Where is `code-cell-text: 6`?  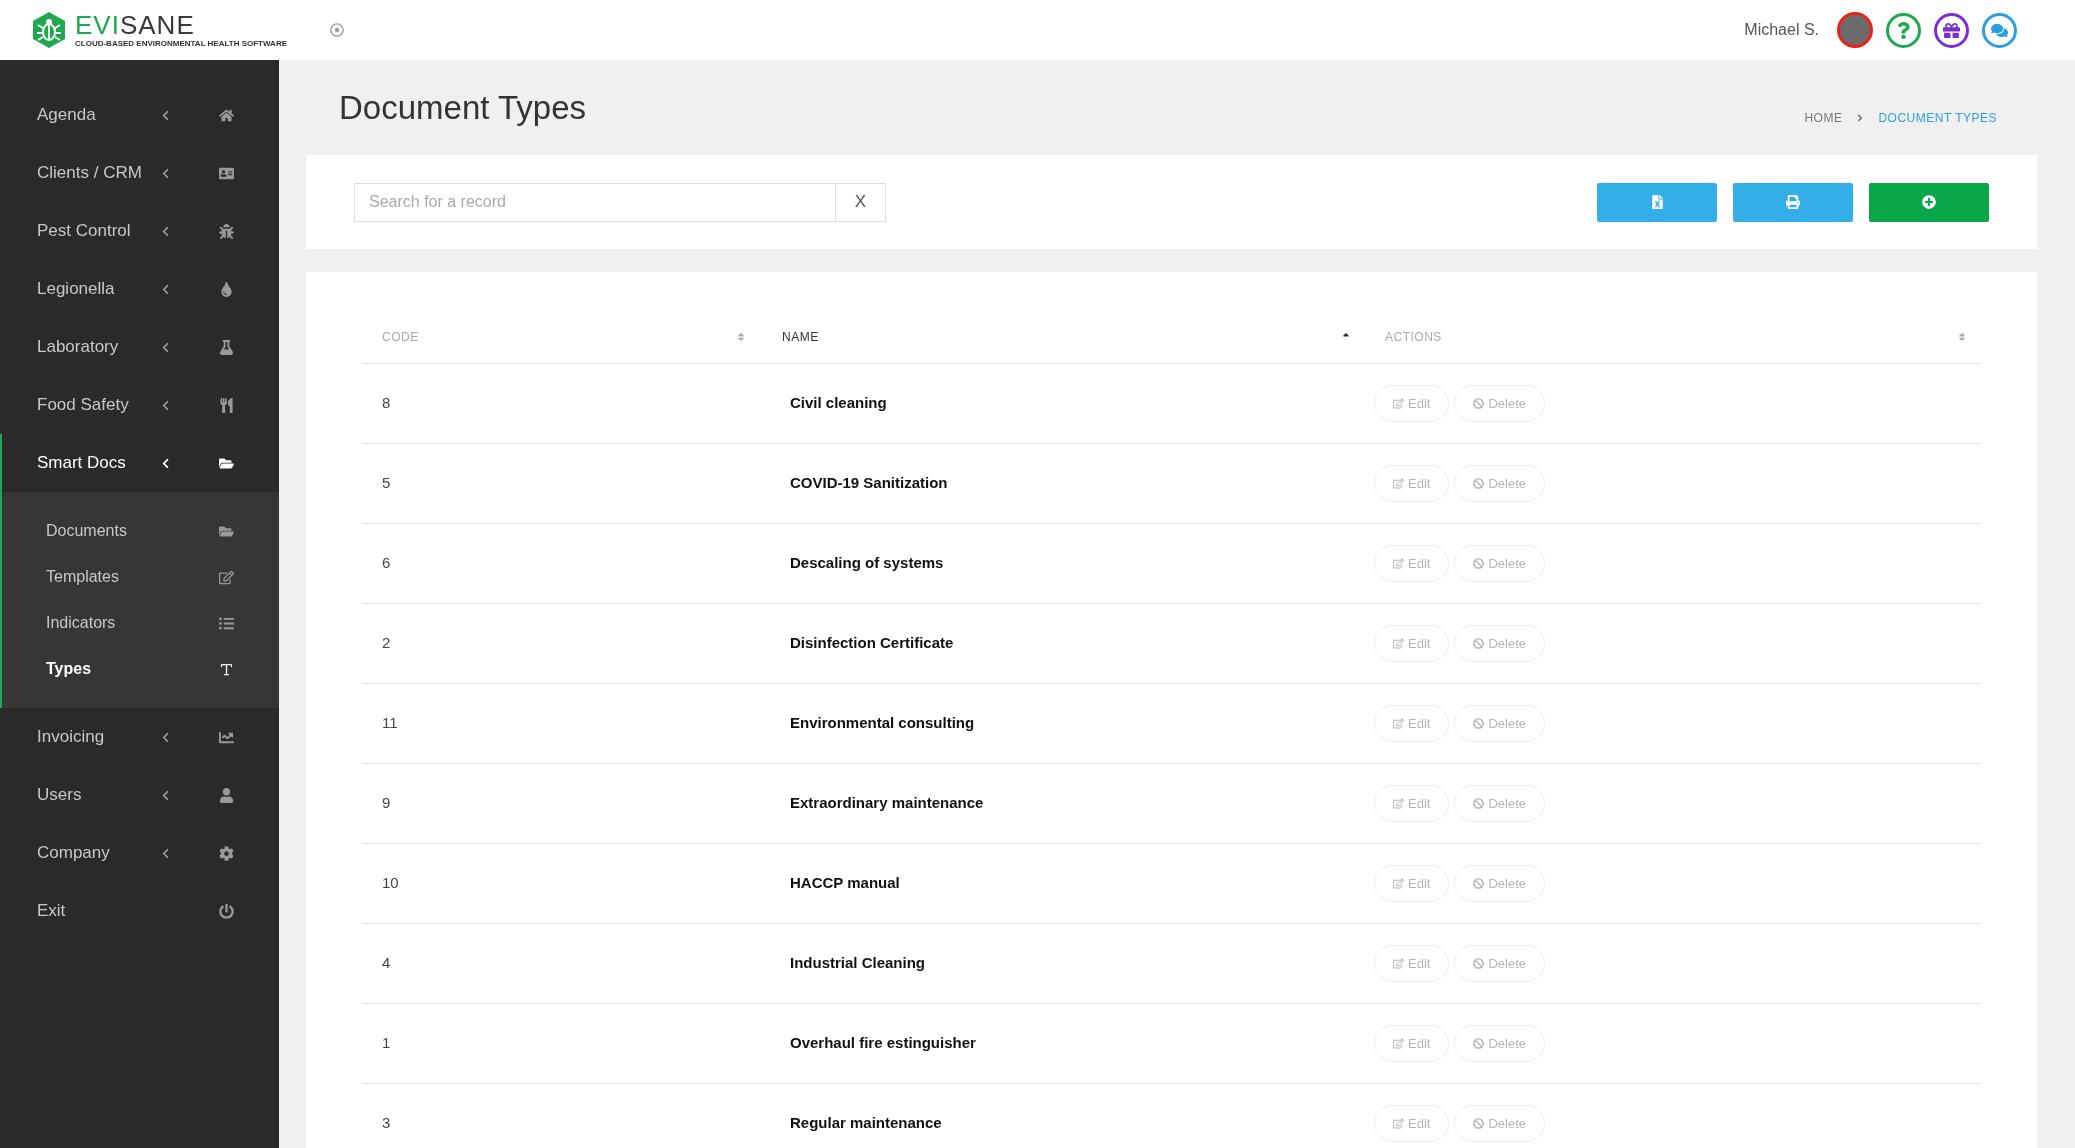
code-cell-text: 6 is located at coordinates (386, 563).